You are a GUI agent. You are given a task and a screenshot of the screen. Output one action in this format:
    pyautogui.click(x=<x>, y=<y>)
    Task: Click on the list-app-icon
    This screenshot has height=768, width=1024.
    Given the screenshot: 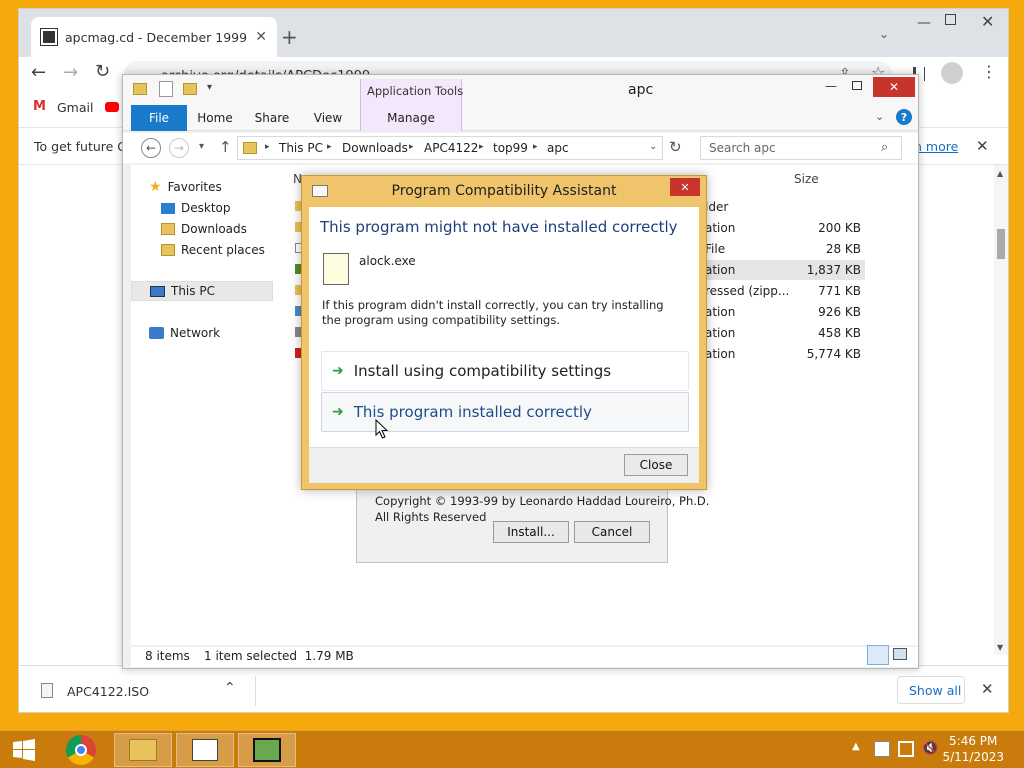 What is the action you would take?
    pyautogui.click(x=205, y=750)
    